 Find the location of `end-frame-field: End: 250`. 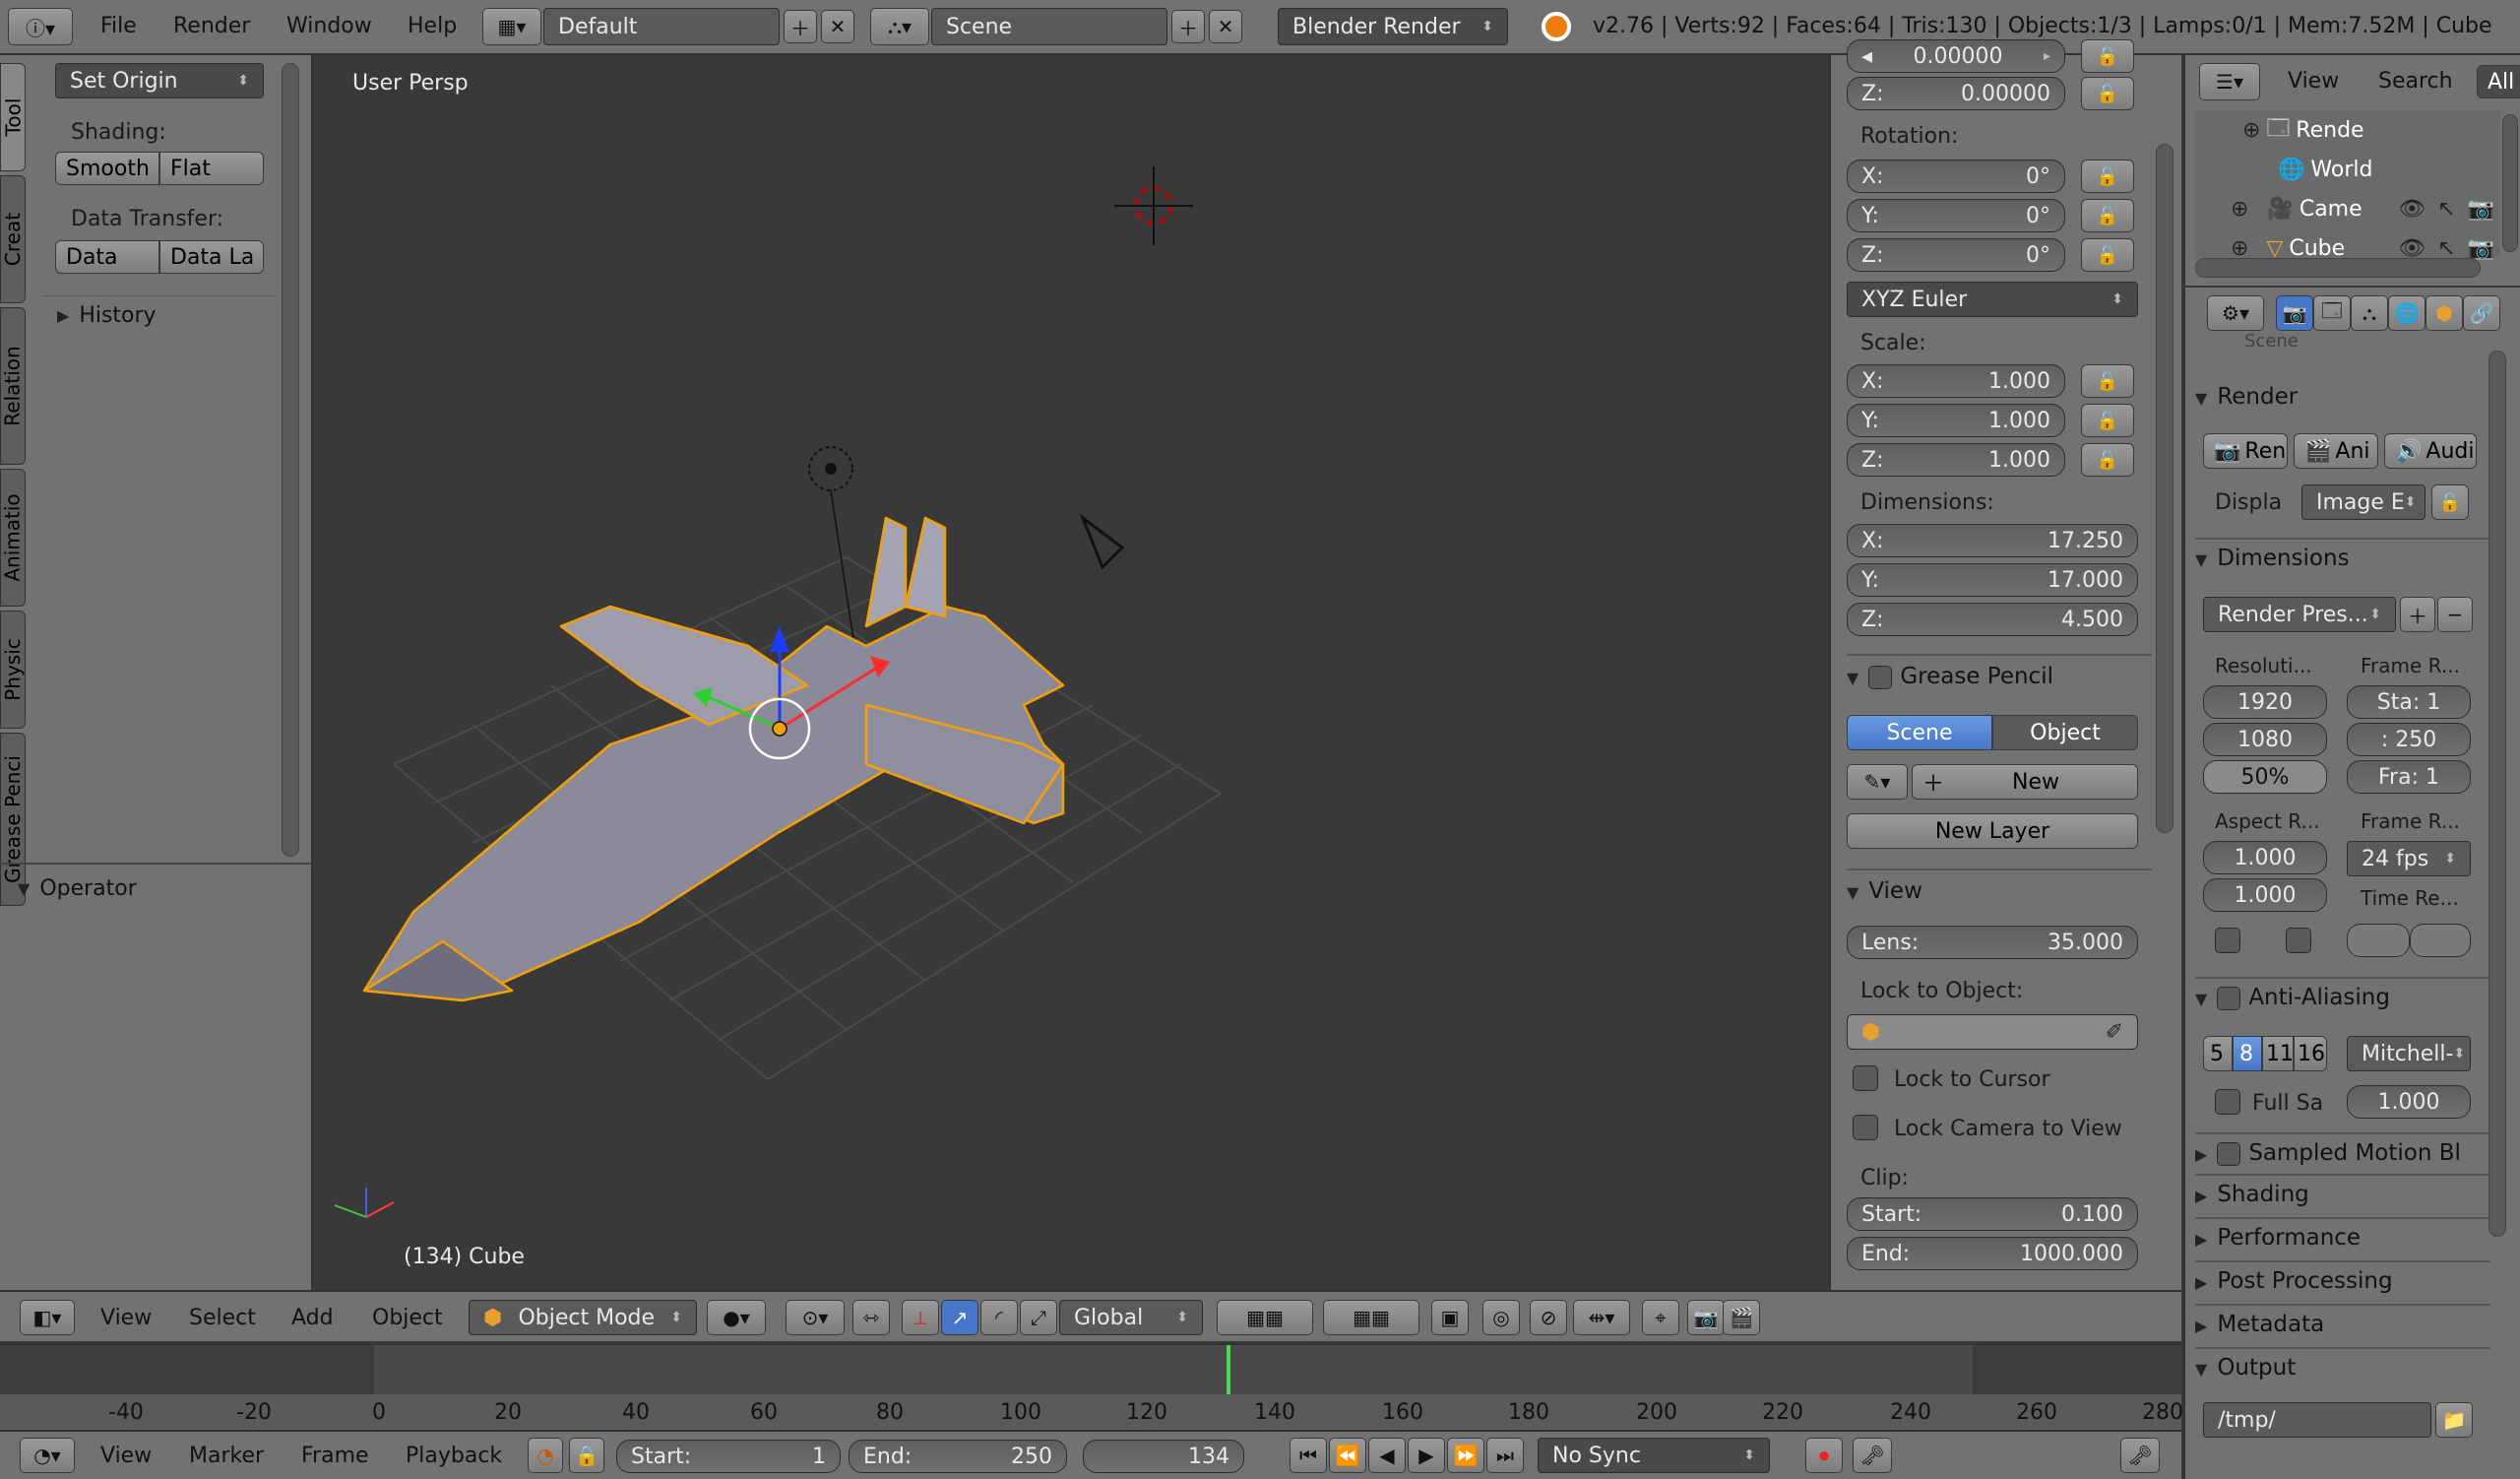

end-frame-field: End: 250 is located at coordinates (958, 1457).